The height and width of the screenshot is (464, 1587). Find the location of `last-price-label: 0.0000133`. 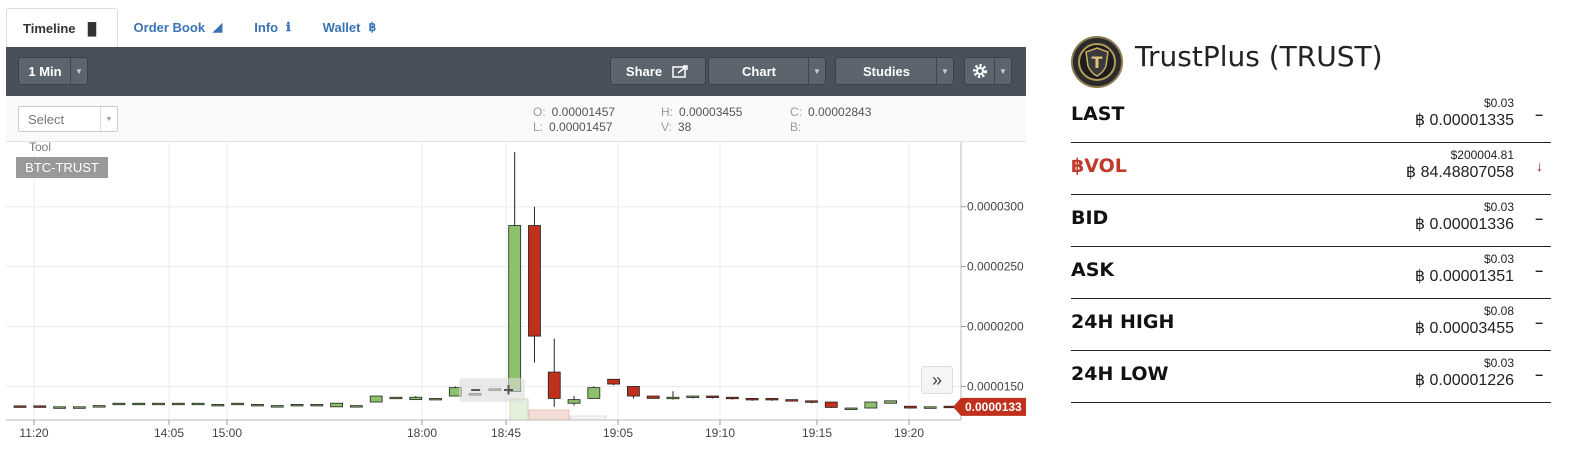

last-price-label: 0.0000133 is located at coordinates (993, 407).